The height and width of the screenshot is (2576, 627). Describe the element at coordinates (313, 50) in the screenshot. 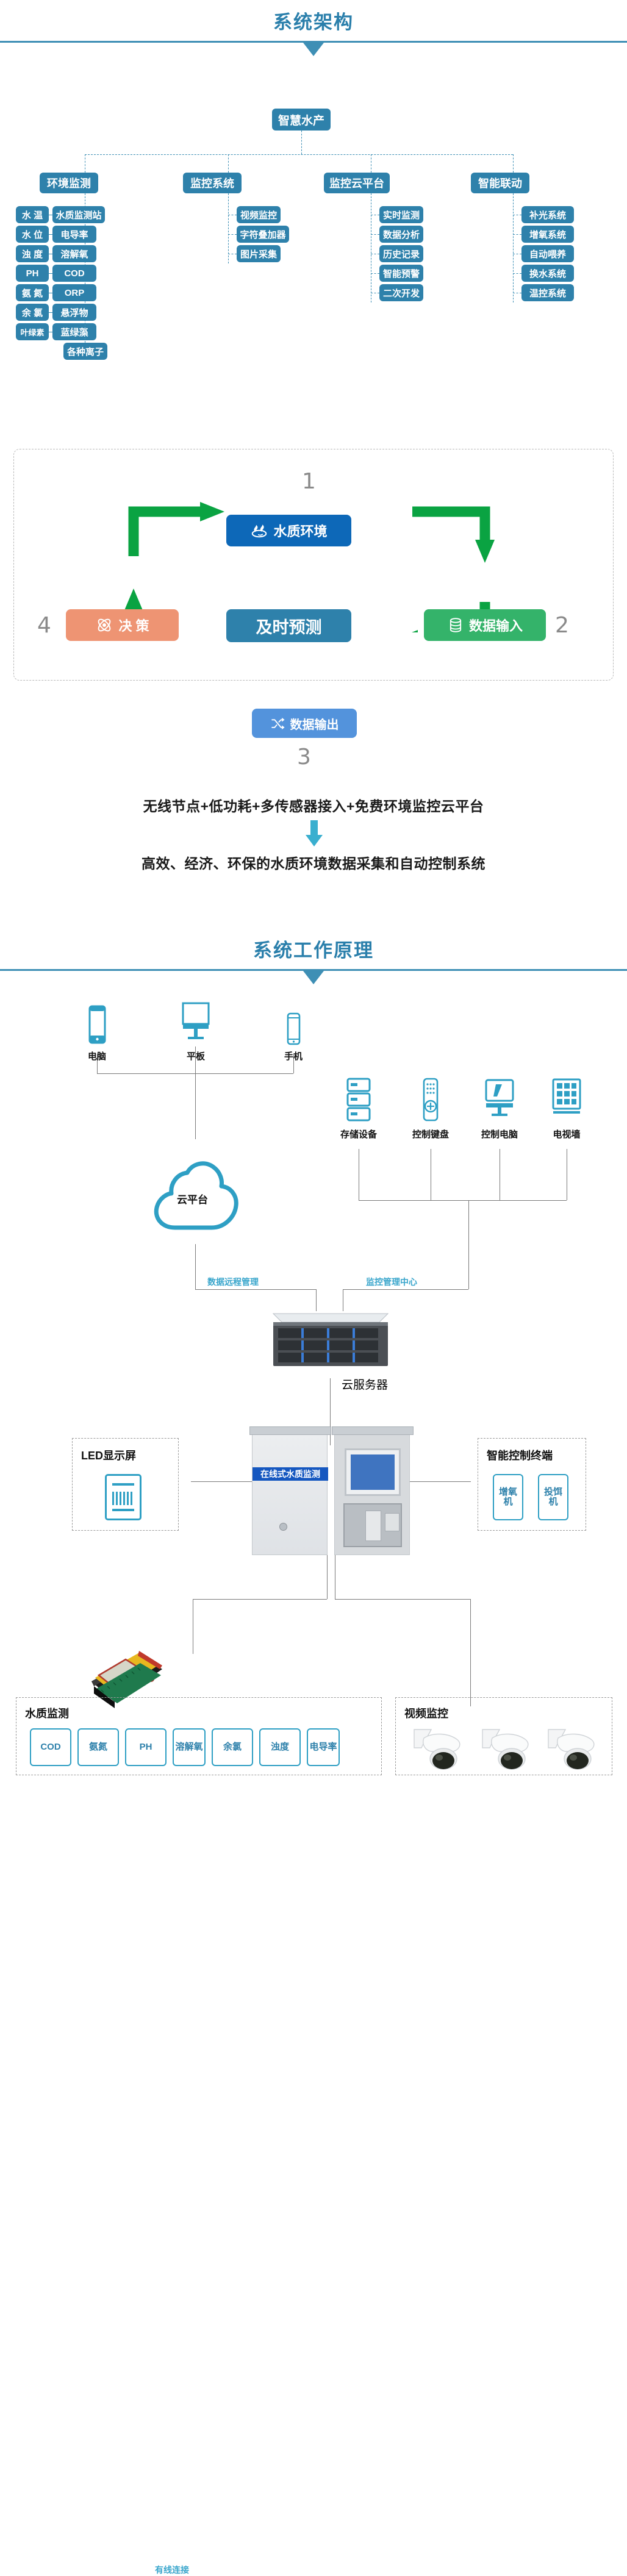

I see `header-arrow-icon` at that location.